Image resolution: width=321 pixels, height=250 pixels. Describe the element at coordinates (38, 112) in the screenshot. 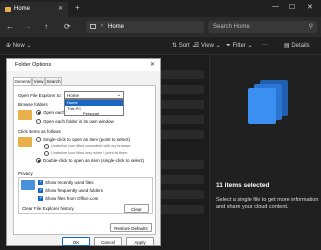

I see `radio-same-window` at that location.